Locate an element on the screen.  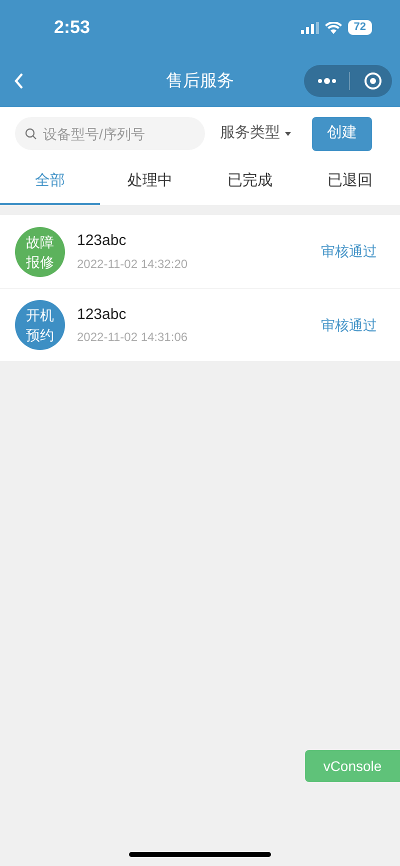
battery-indicator: 72 is located at coordinates (360, 27).